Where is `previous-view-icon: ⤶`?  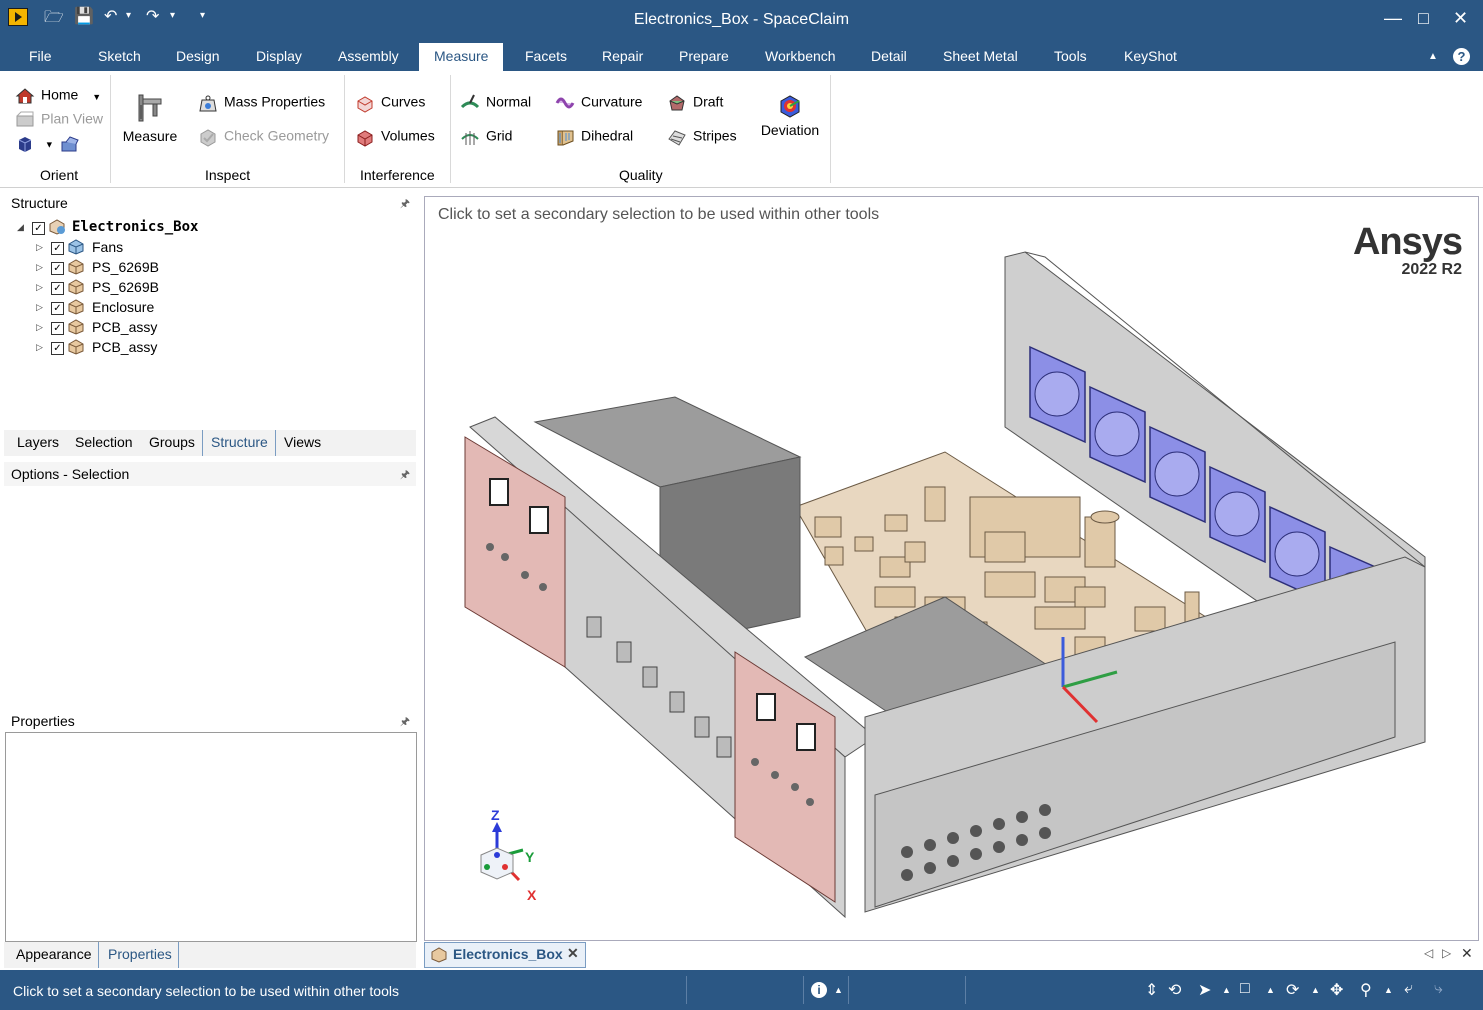
previous-view-icon: ⤶ is located at coordinates (1408, 989).